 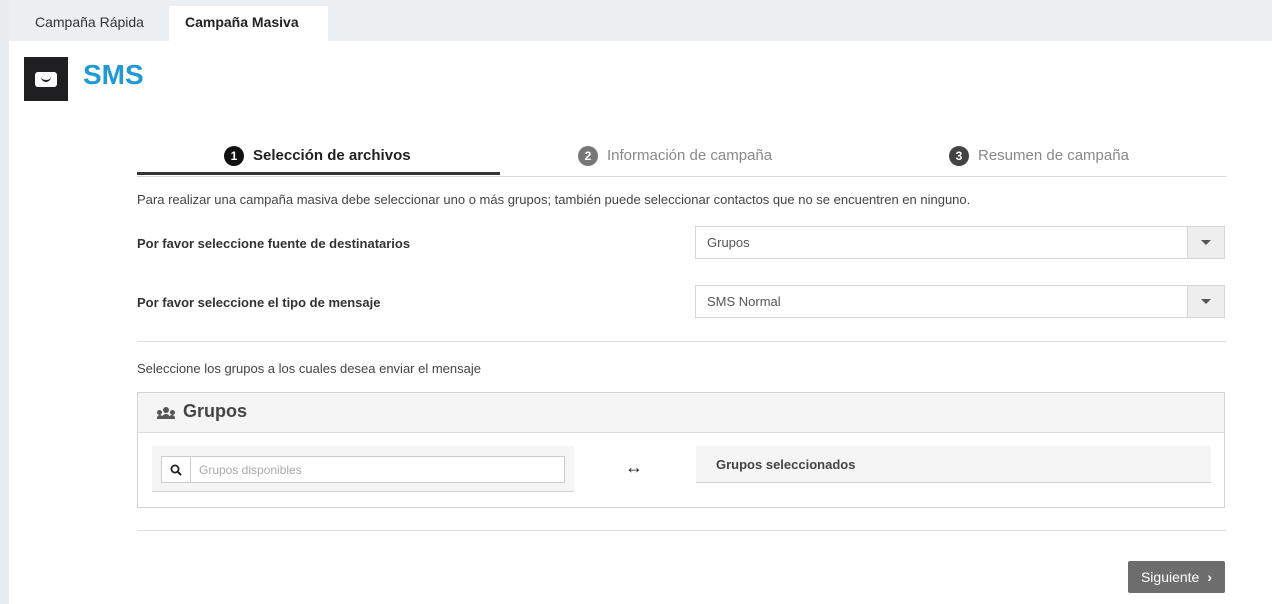 I want to click on tab-campana-masiva: Campaña Masiva, so click(x=248, y=23).